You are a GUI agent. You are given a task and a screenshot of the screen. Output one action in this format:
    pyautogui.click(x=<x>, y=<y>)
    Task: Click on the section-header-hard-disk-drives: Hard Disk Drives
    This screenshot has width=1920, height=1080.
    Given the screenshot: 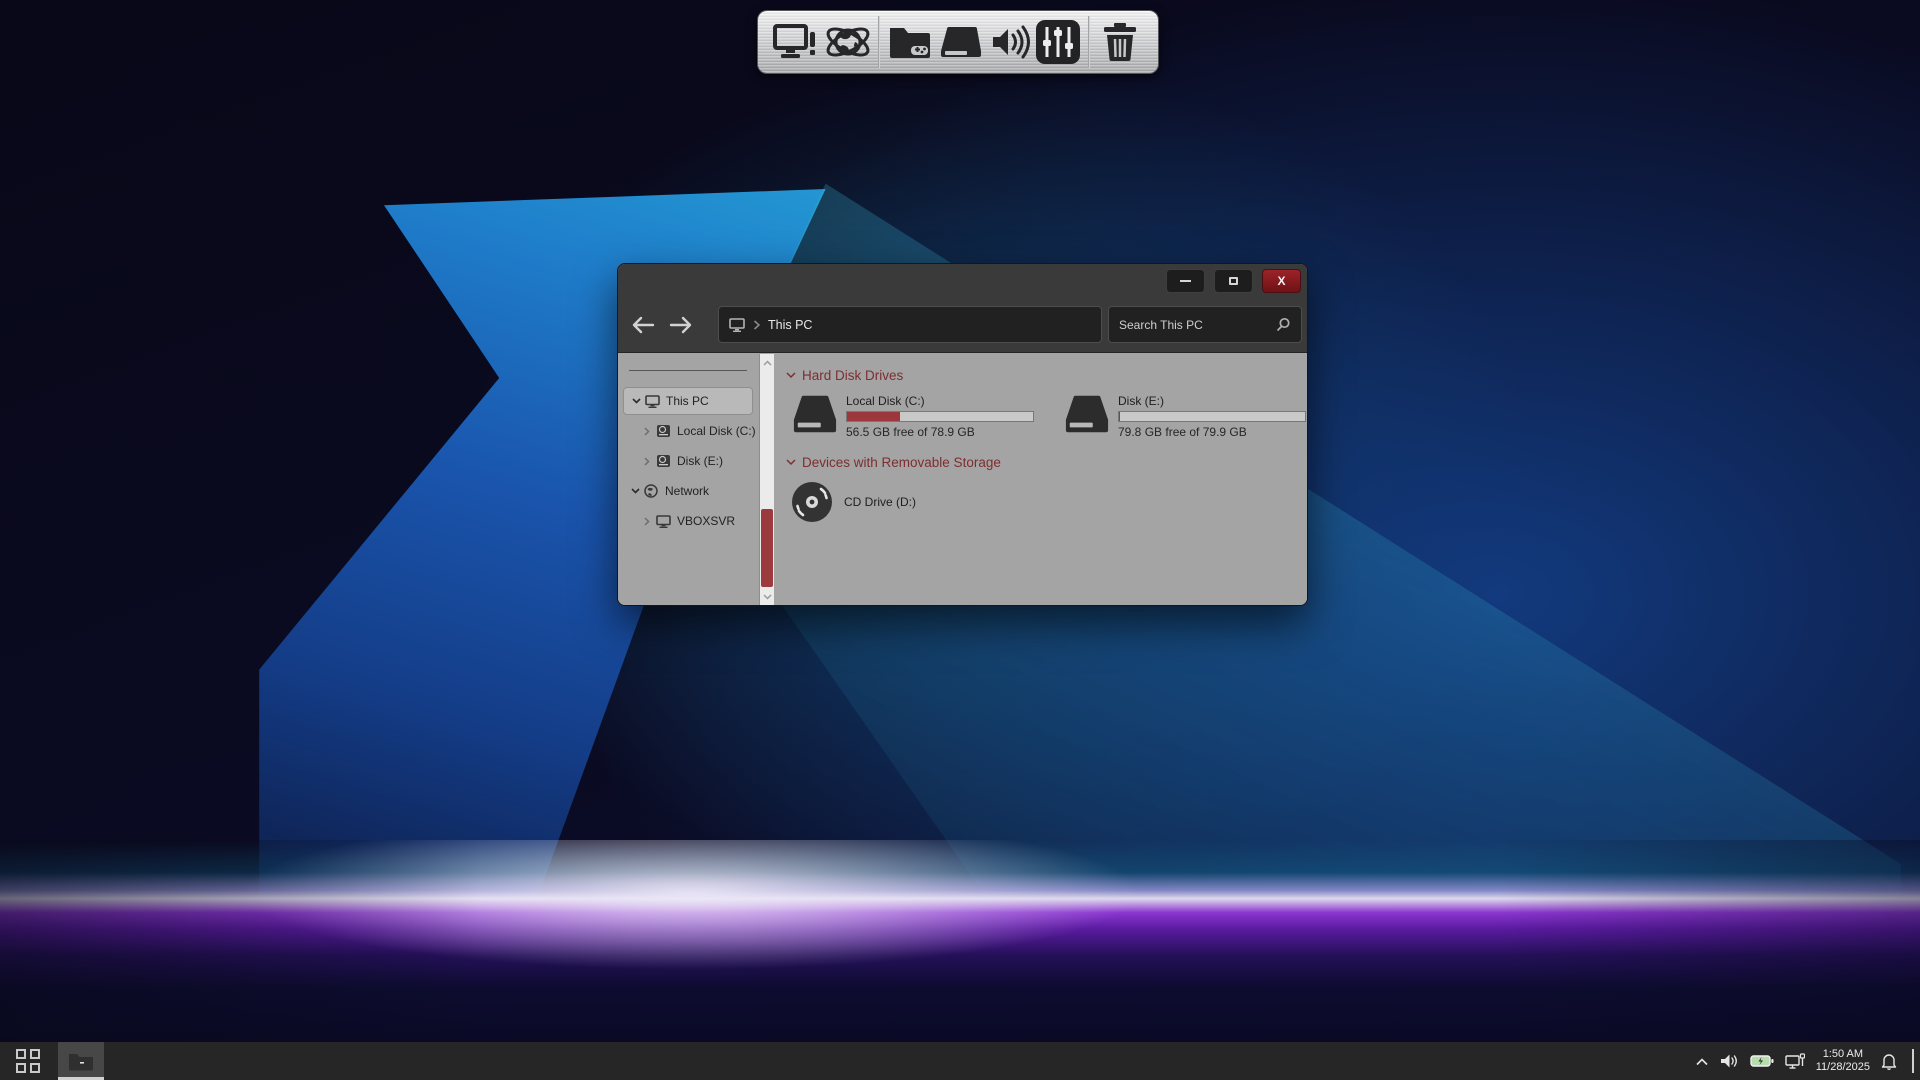 What is the action you would take?
    pyautogui.click(x=1046, y=375)
    